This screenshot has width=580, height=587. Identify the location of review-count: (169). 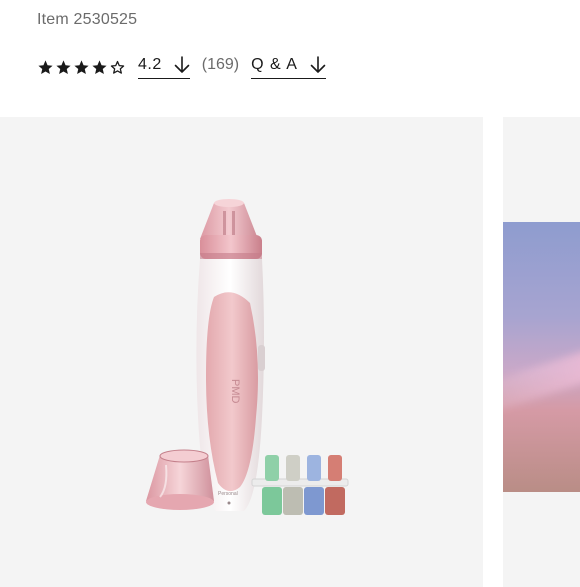
(220, 64).